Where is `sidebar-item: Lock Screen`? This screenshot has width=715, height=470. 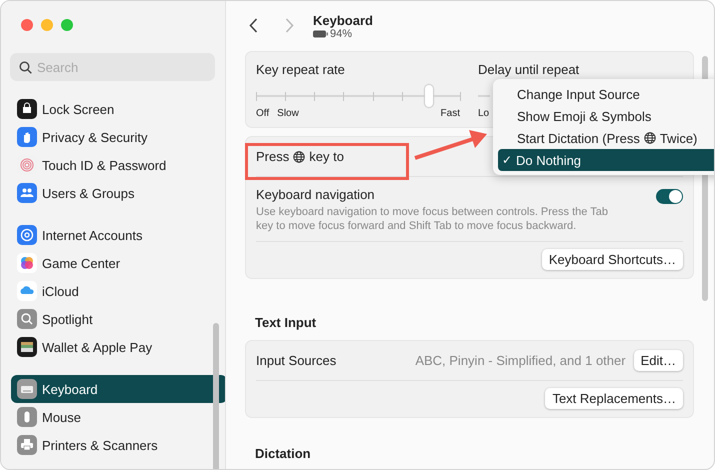 sidebar-item: Lock Screen is located at coordinates (118, 109).